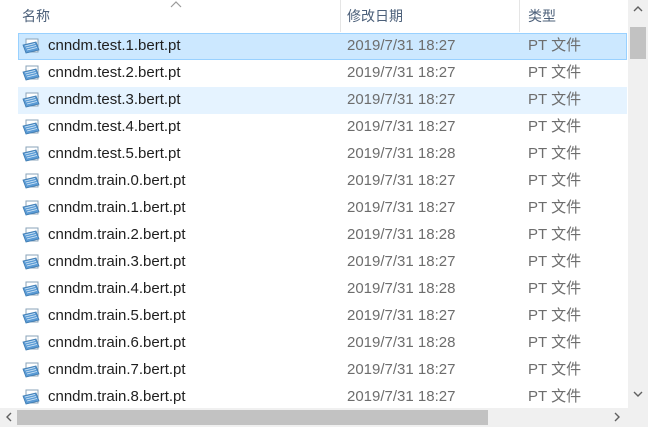 Image resolution: width=648 pixels, height=427 pixels. What do you see at coordinates (114, 153) in the screenshot?
I see `file-name: cnndm.test.5.bert.pt` at bounding box center [114, 153].